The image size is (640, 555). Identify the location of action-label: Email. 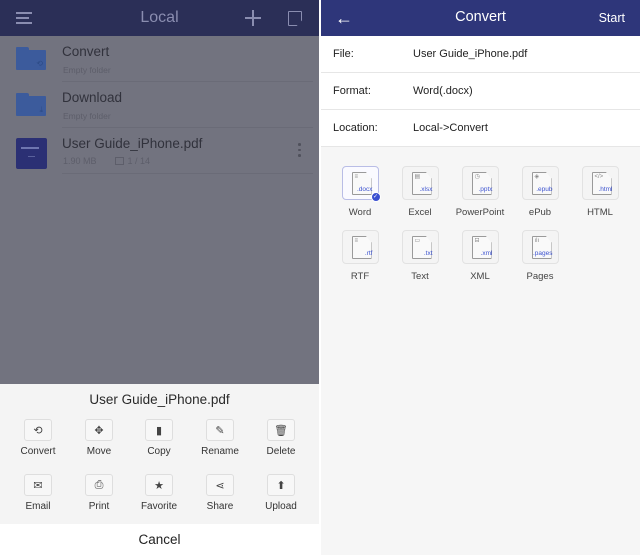
(38, 506).